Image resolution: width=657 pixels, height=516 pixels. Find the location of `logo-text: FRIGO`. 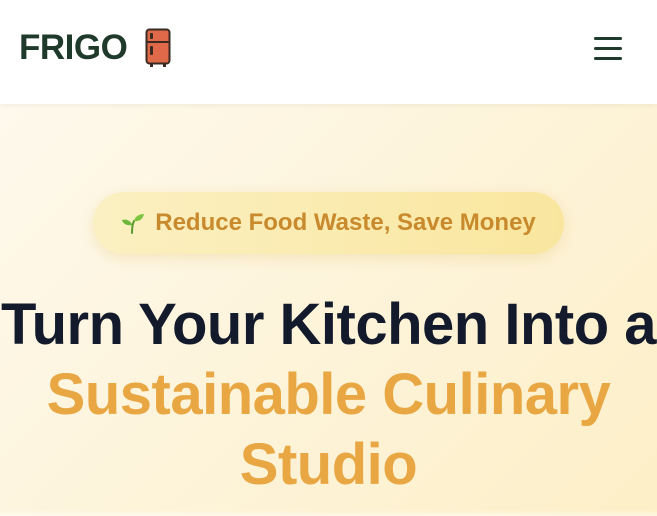

logo-text: FRIGO is located at coordinates (73, 47).